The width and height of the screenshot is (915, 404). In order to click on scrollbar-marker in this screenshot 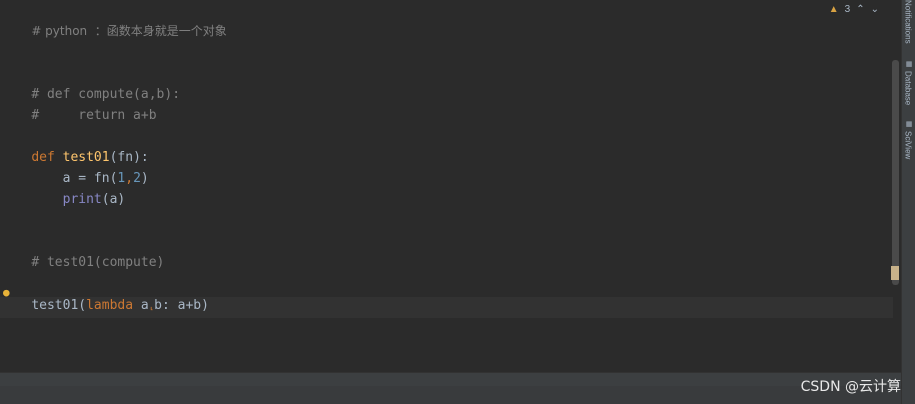, I will do `click(895, 273)`.